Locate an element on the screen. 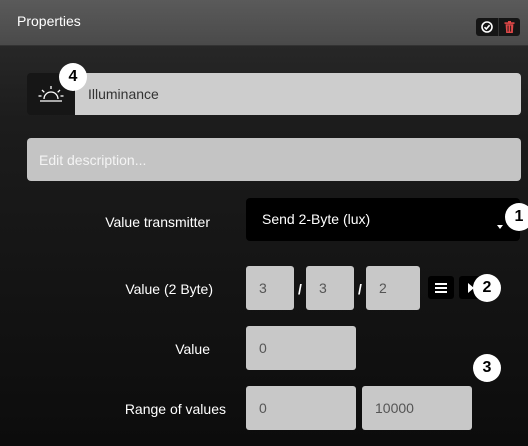 The image size is (528, 446). address-sub-input: 2 is located at coordinates (393, 288).